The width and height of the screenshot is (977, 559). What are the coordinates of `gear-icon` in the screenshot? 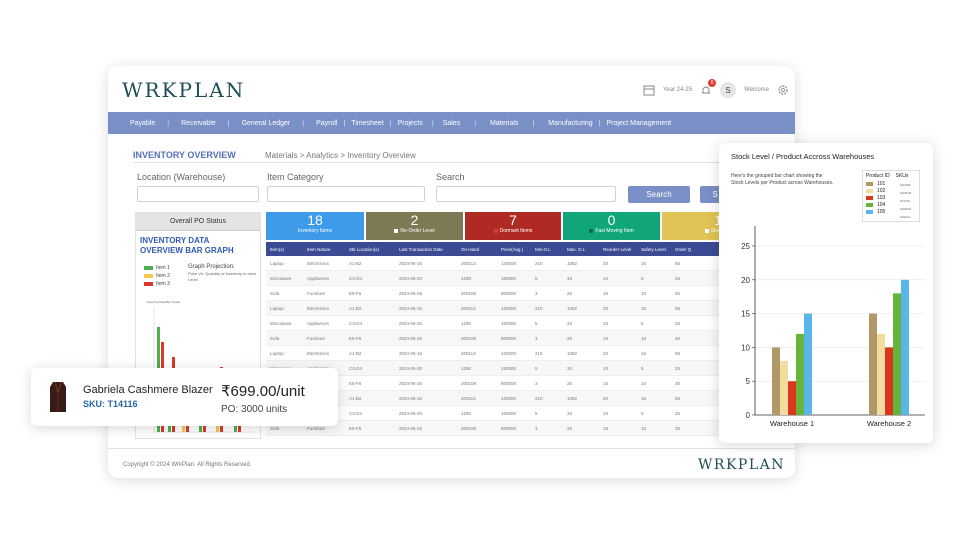 It's located at (783, 90).